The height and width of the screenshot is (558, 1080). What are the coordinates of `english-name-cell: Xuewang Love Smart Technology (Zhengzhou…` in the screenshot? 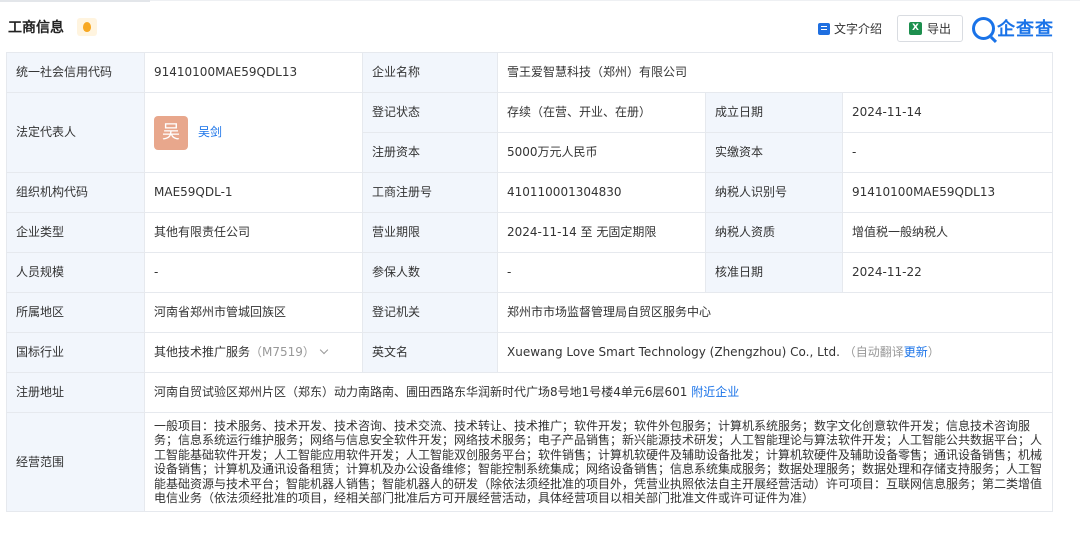 It's located at (775, 352).